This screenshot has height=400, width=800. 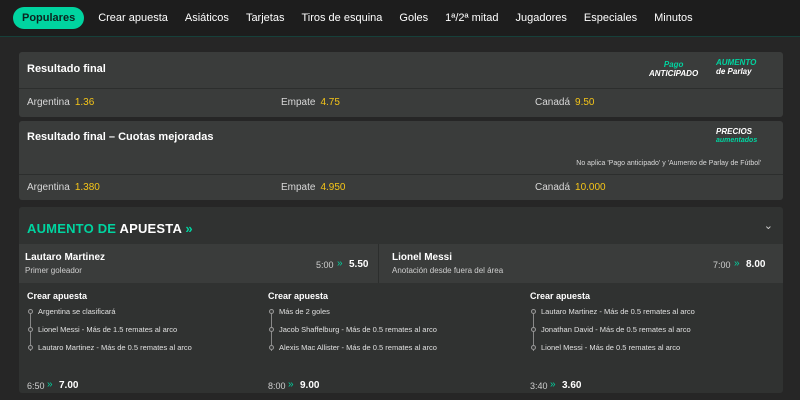 What do you see at coordinates (49, 18) in the screenshot?
I see `tab-populares: Populares` at bounding box center [49, 18].